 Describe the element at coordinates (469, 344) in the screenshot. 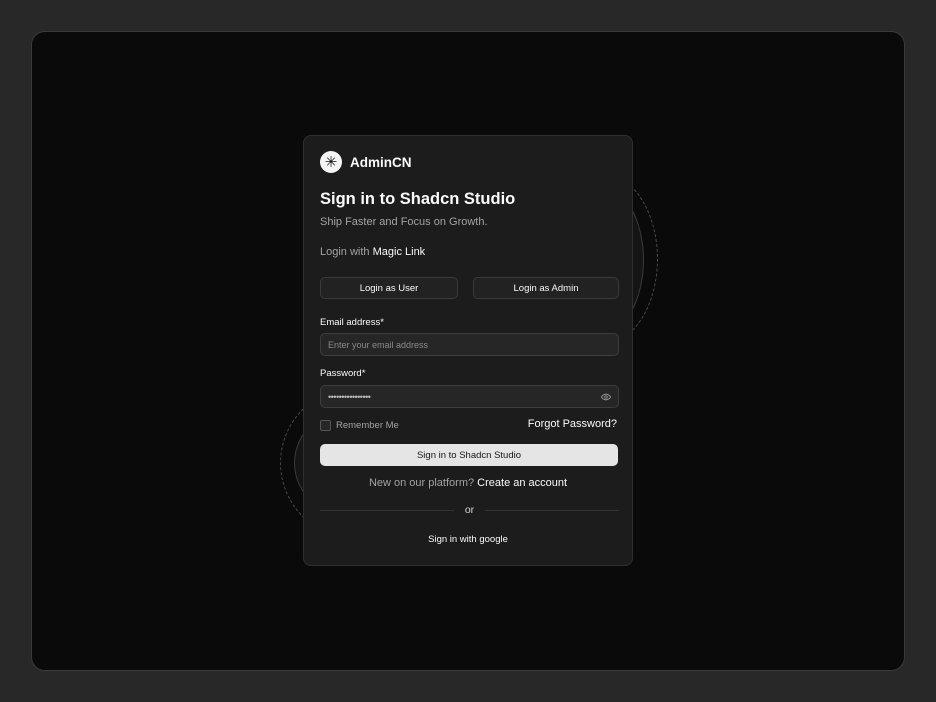

I see `email-field: Enter your email address` at that location.